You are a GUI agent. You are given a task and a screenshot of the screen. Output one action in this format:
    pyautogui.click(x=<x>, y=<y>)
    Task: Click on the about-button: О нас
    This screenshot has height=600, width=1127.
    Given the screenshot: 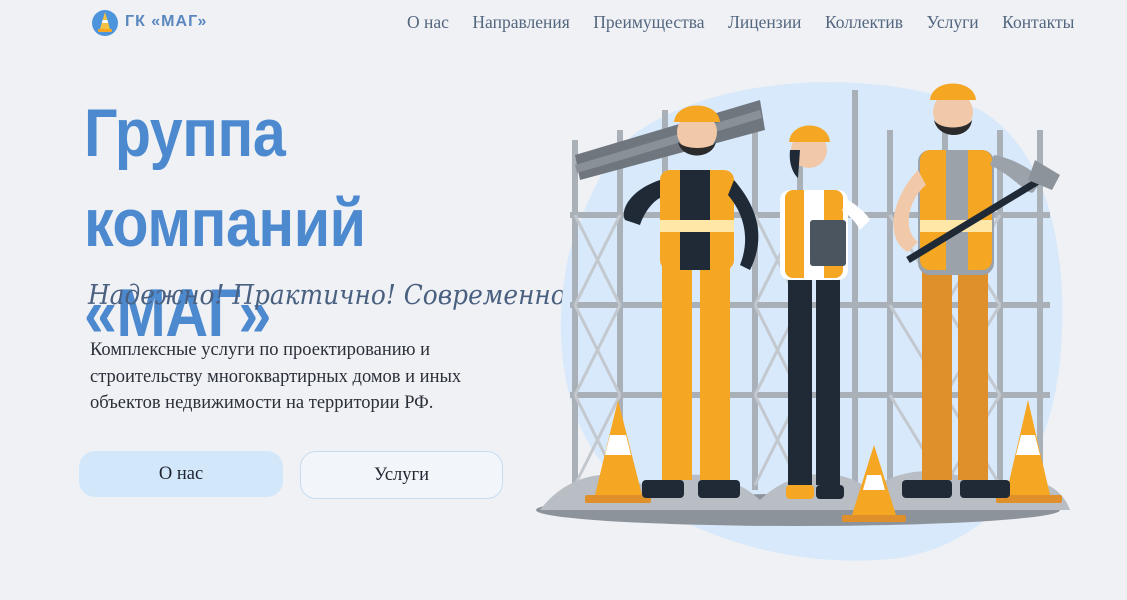 What is the action you would take?
    pyautogui.click(x=181, y=474)
    